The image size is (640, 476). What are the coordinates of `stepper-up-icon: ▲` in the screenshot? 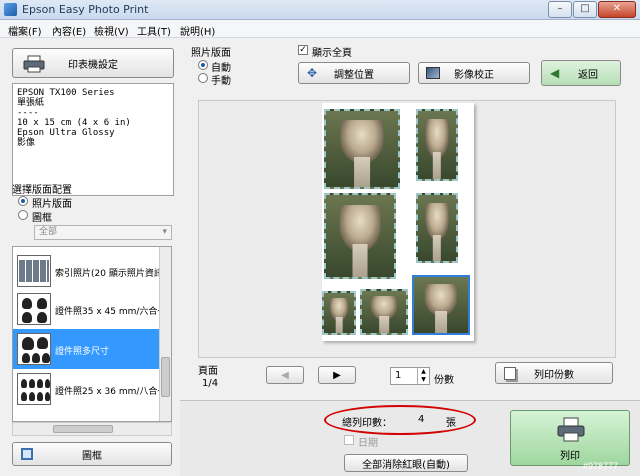 It's located at (423, 372).